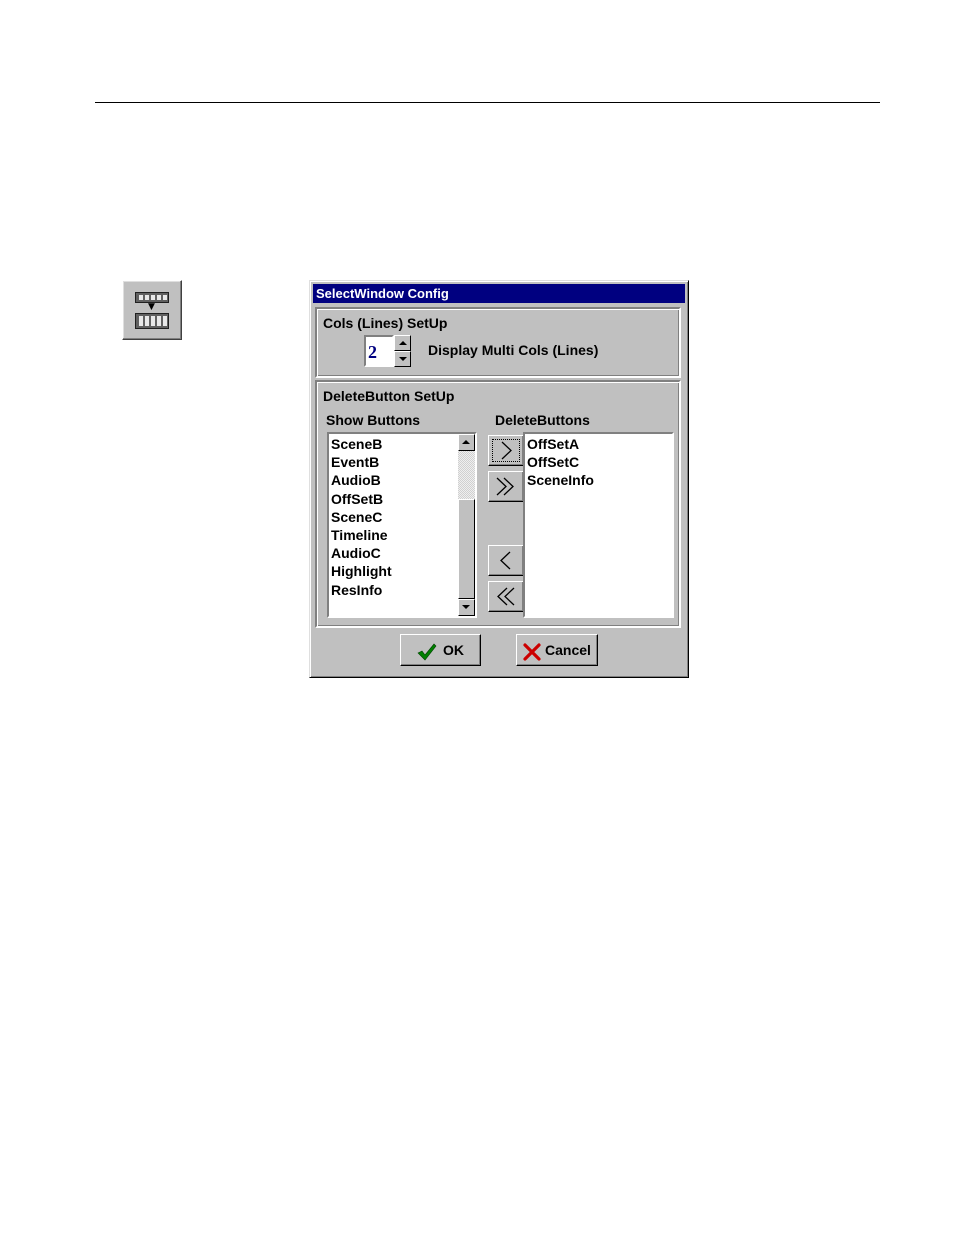 Image resolution: width=954 pixels, height=1235 pixels. I want to click on list-item: AudioC, so click(361, 553).